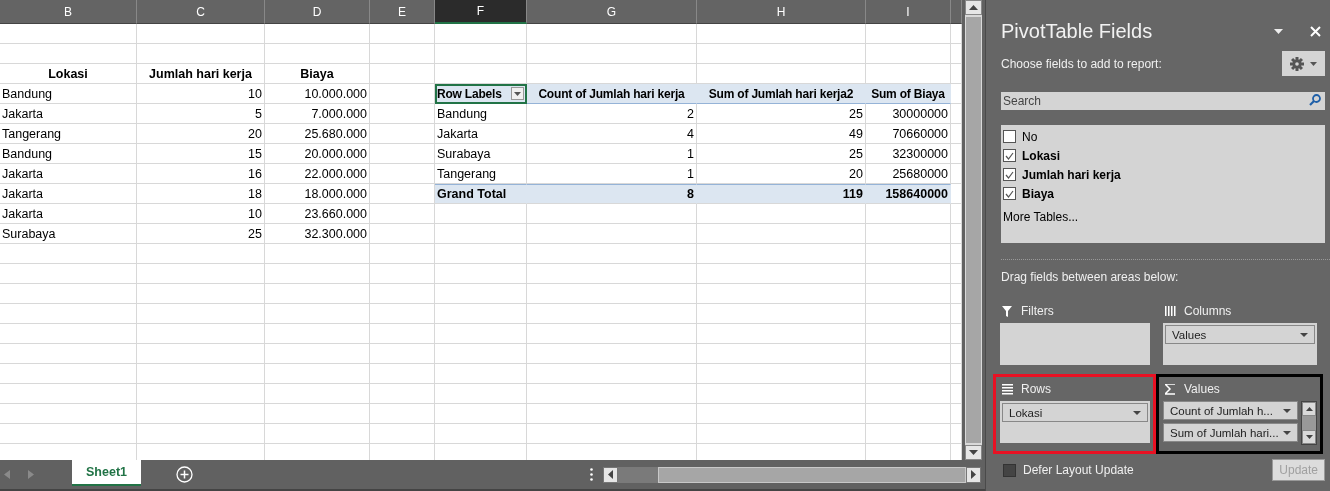 The width and height of the screenshot is (1330, 491). I want to click on scroll-up-button, so click(1309, 409).